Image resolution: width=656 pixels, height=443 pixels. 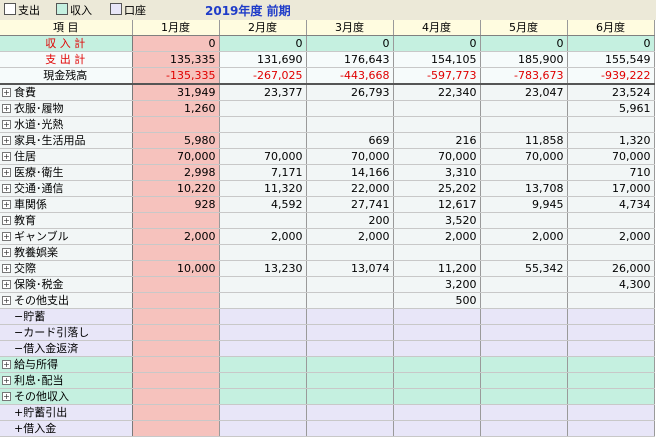 I want to click on row-label: +貯蓄引出, so click(x=66, y=412).